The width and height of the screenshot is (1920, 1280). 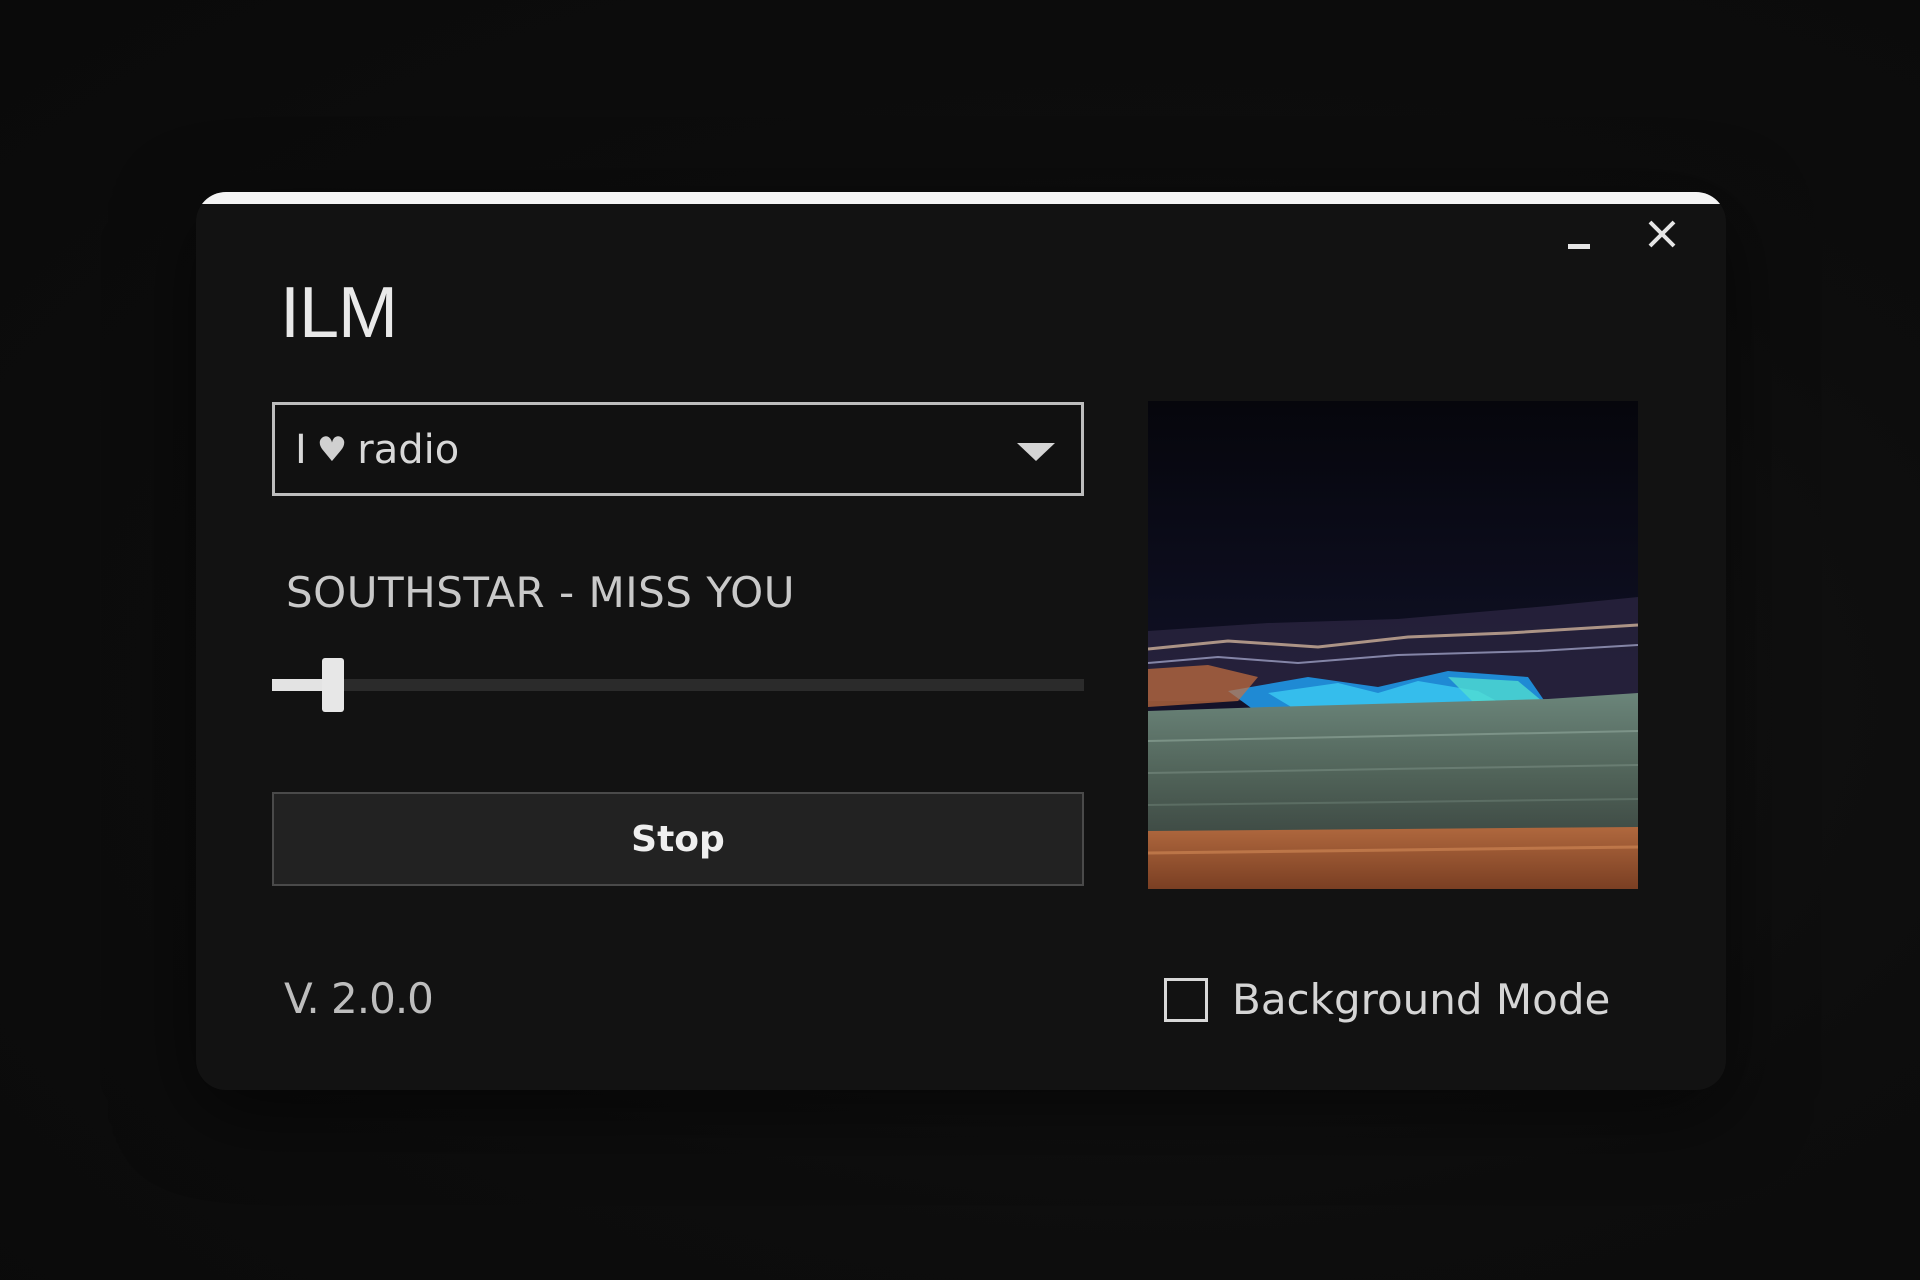 I want to click on now-playing-track: SOUTHSTAR - MISS YOU, so click(x=540, y=592).